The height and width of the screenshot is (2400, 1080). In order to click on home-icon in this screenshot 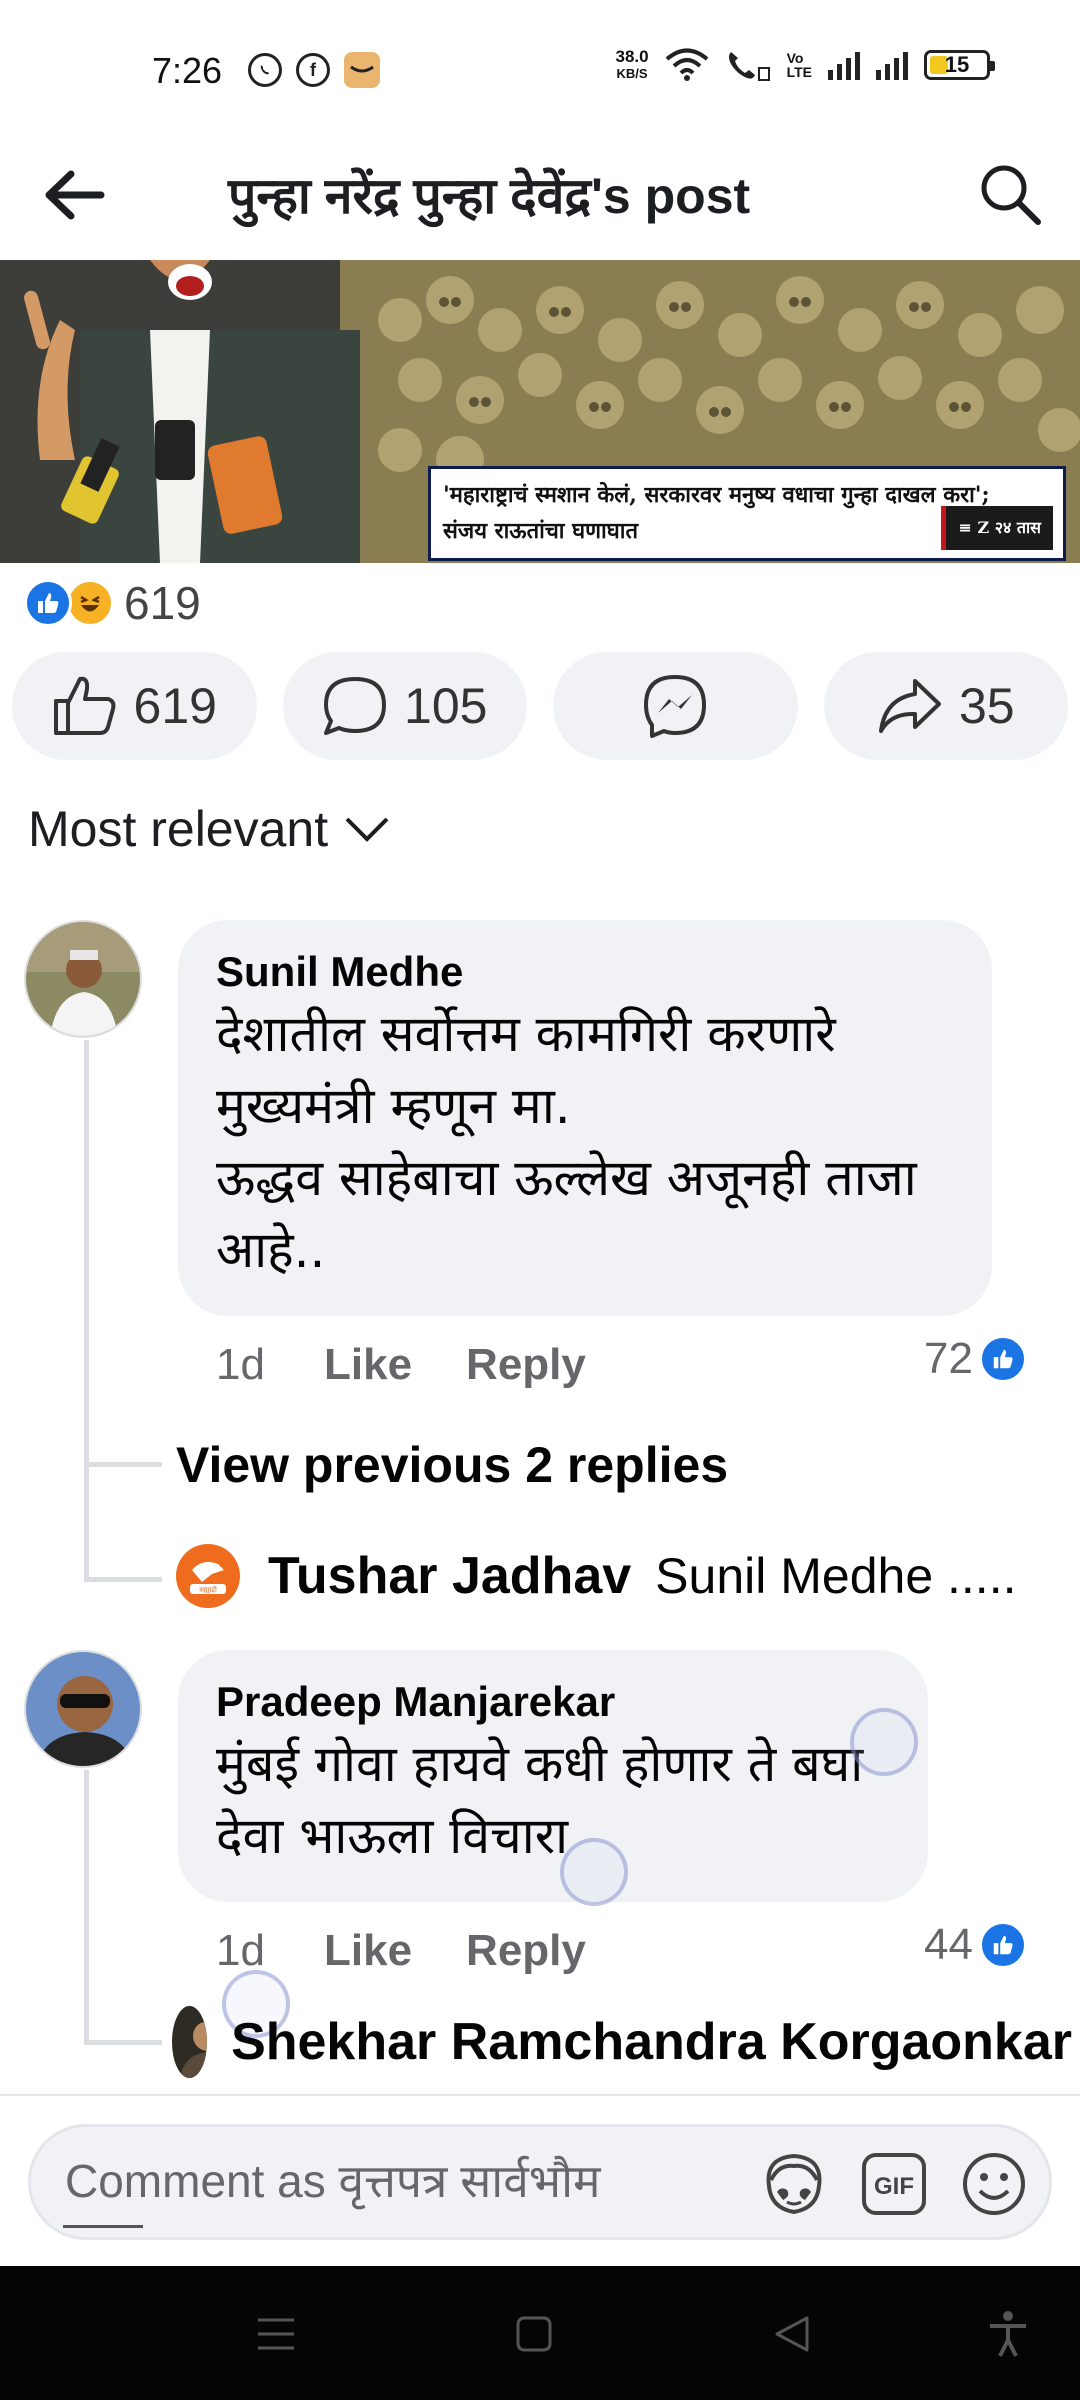, I will do `click(534, 2334)`.